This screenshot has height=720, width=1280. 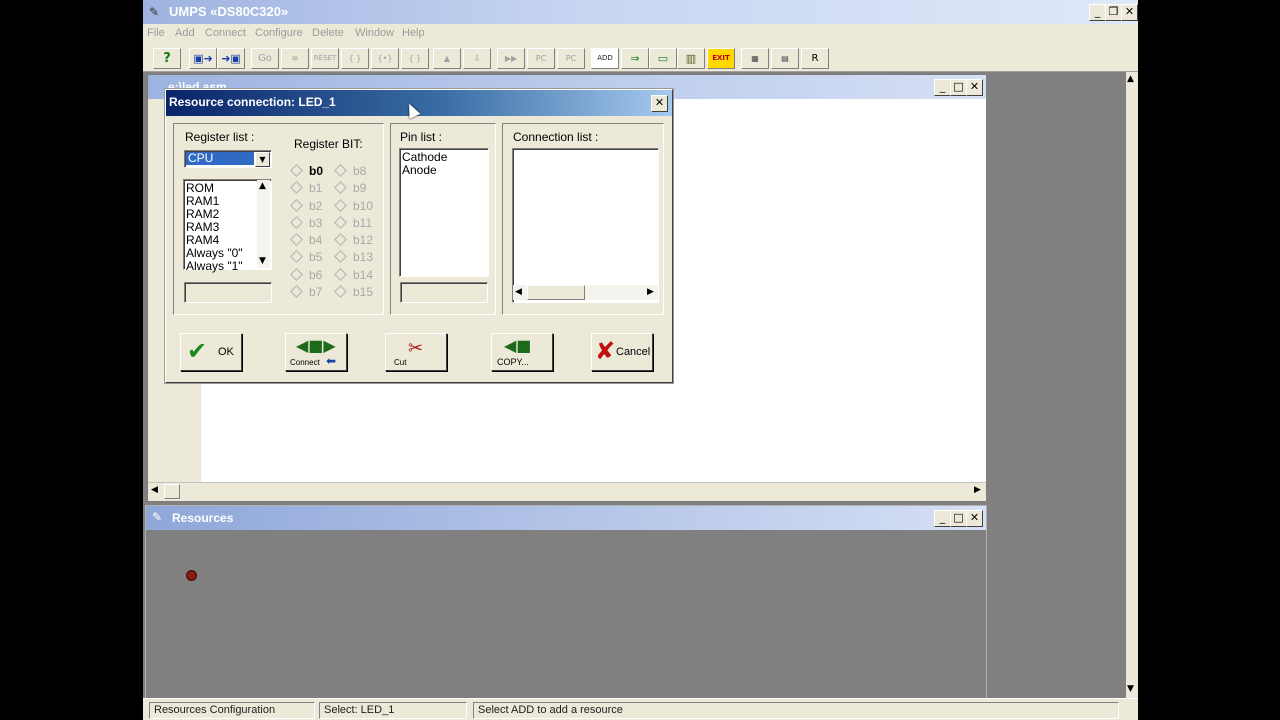 What do you see at coordinates (444, 212) in the screenshot?
I see `pin-listbox: Cathode Anode` at bounding box center [444, 212].